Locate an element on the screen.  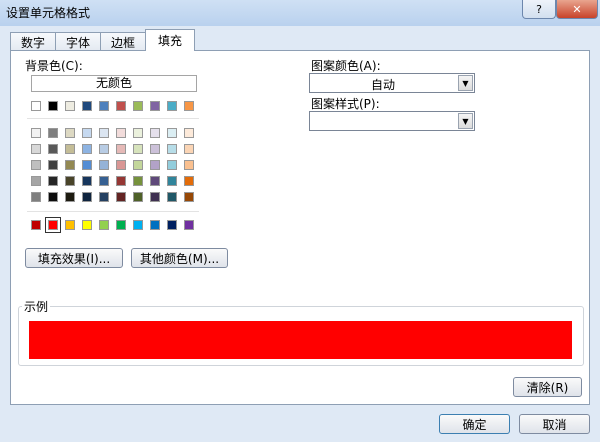
sample-group: 示例 is located at coordinates (301, 332).